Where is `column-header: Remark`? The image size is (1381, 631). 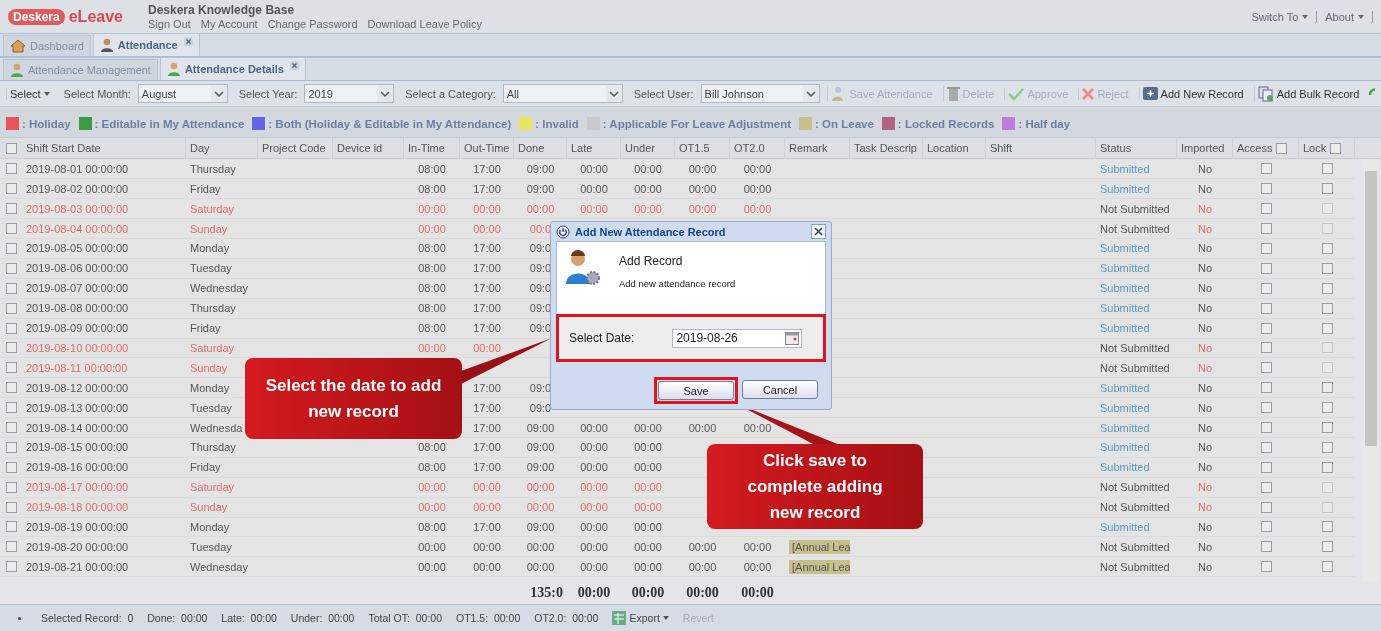
column-header: Remark is located at coordinates (808, 148).